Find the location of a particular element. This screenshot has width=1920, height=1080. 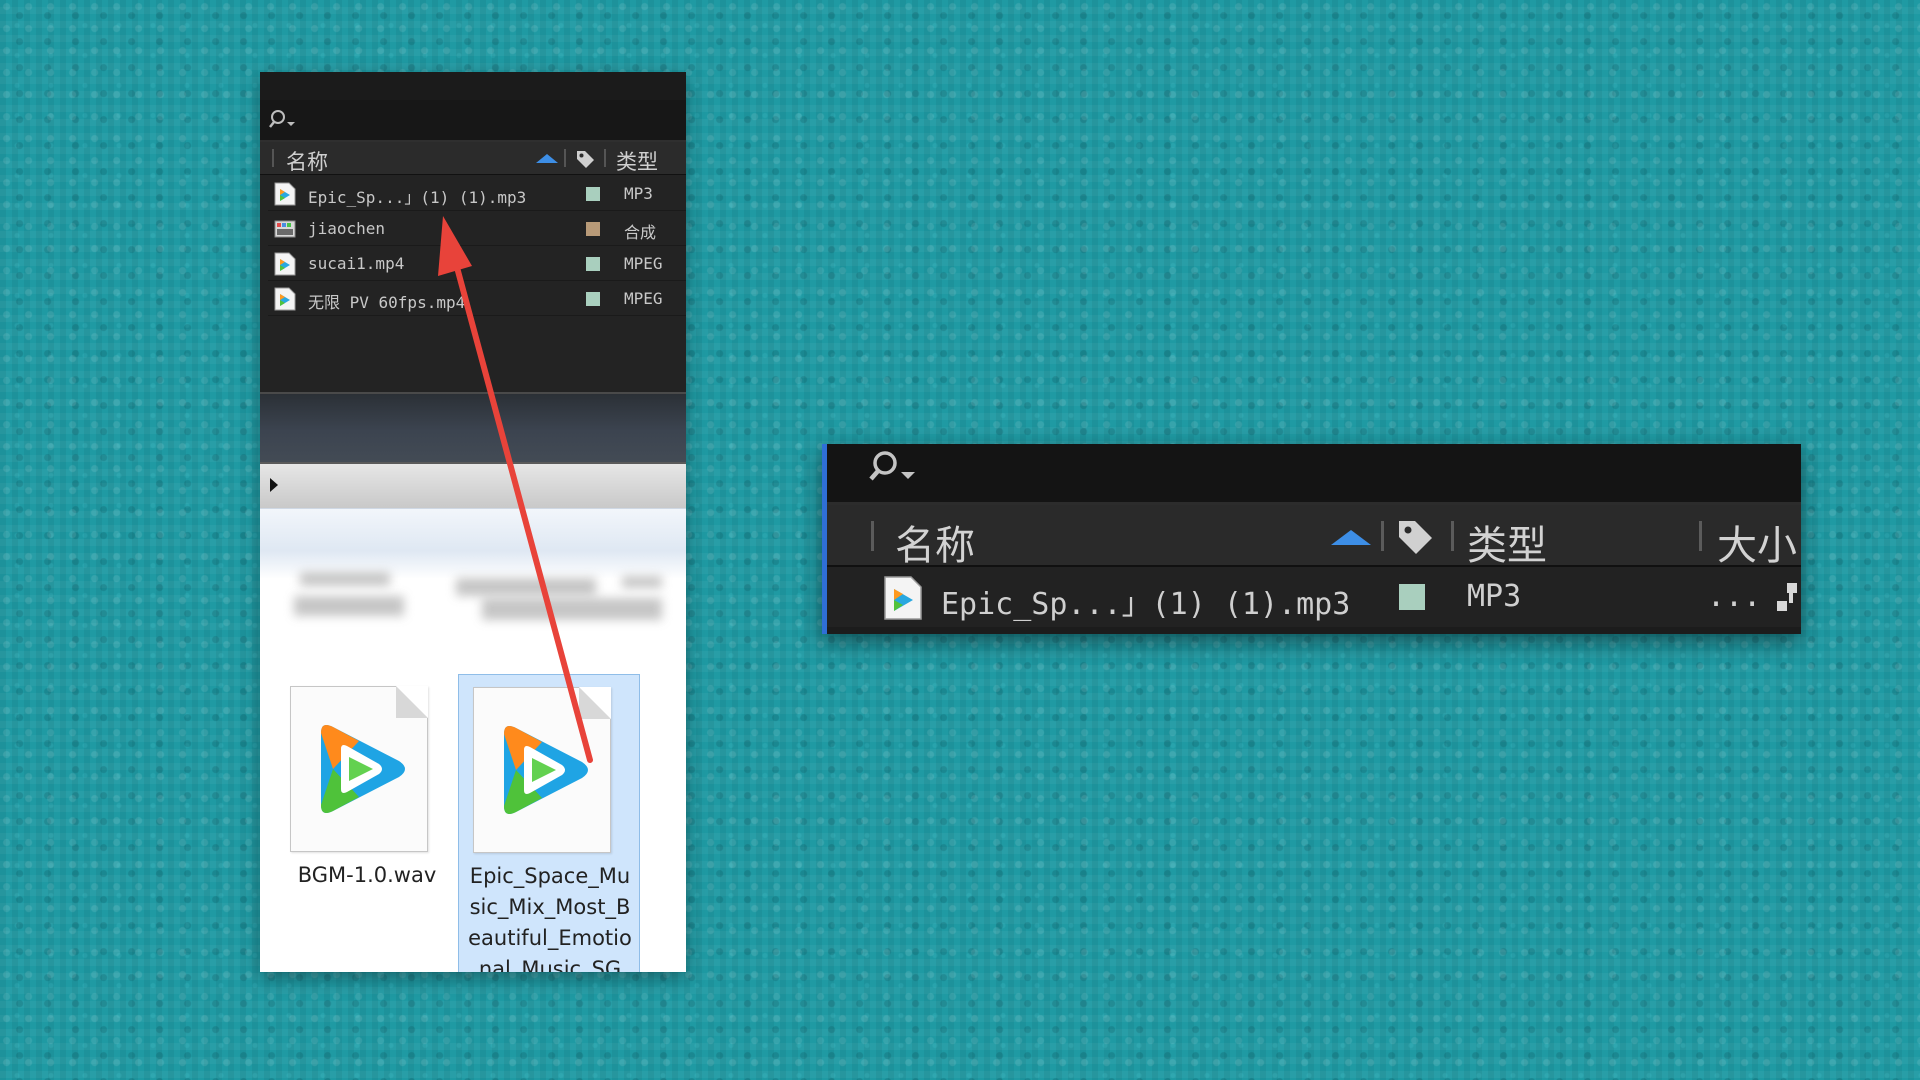

file-name: BGM-1.0.wav is located at coordinates (367, 875).